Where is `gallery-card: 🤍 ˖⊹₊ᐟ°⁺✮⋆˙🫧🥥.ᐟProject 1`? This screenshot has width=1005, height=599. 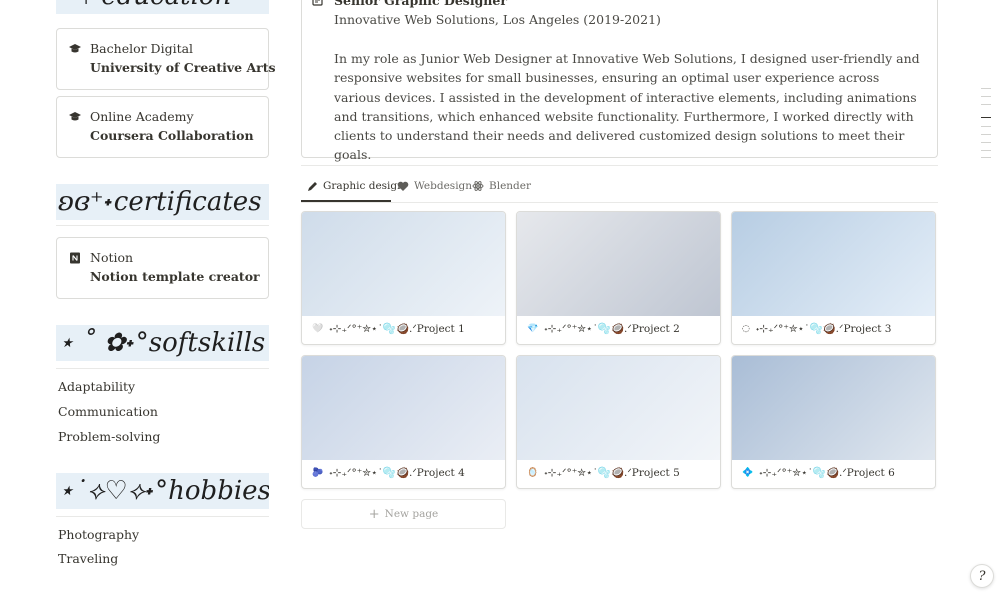
gallery-card: 🤍 ˖⊹₊ᐟ°⁺✮⋆˙🫧🥥.ᐟProject 1 is located at coordinates (403, 278).